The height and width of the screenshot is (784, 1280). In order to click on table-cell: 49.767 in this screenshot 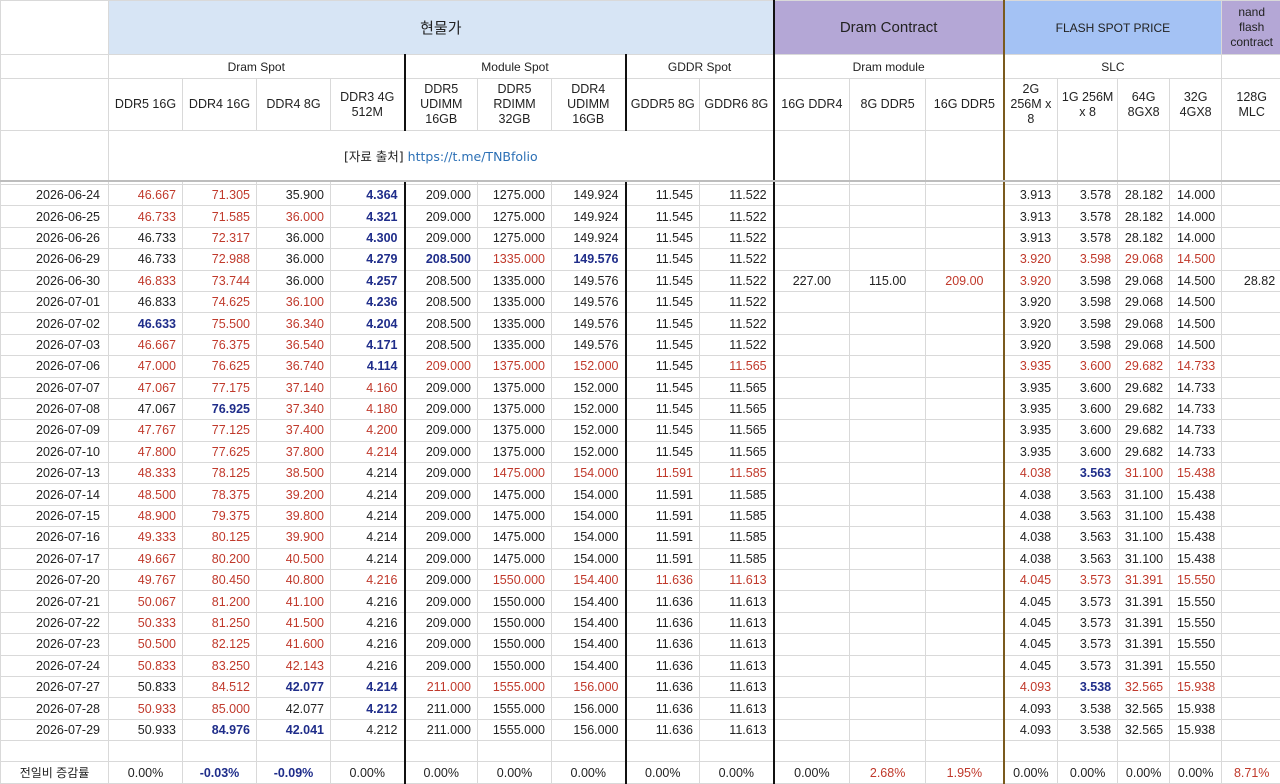, I will do `click(146, 580)`.